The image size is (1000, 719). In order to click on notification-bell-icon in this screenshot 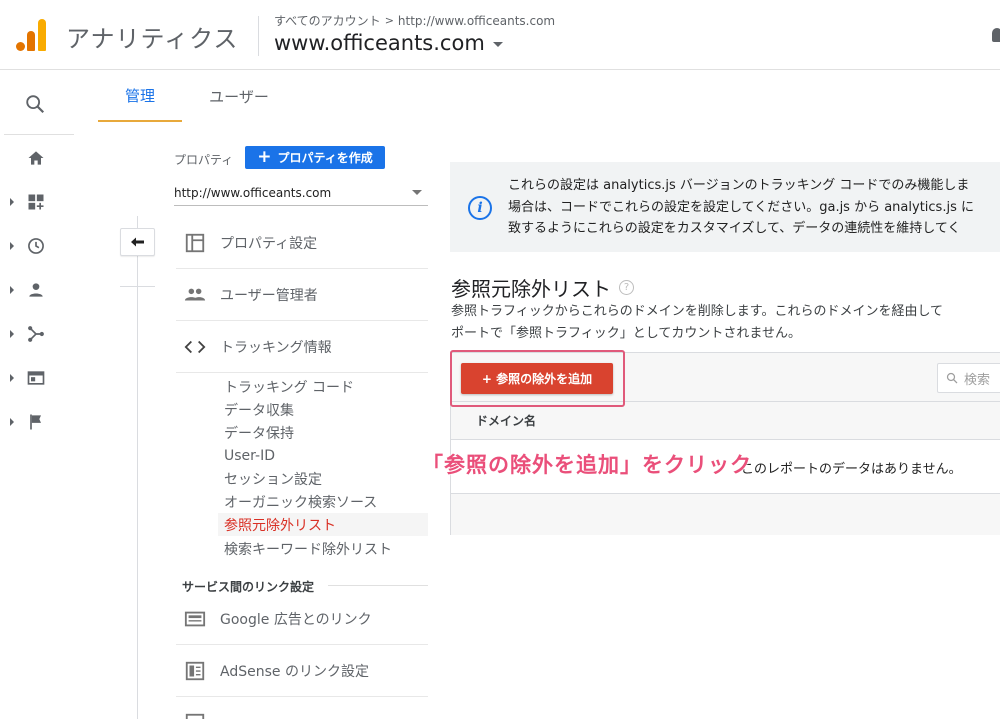, I will do `click(996, 35)`.